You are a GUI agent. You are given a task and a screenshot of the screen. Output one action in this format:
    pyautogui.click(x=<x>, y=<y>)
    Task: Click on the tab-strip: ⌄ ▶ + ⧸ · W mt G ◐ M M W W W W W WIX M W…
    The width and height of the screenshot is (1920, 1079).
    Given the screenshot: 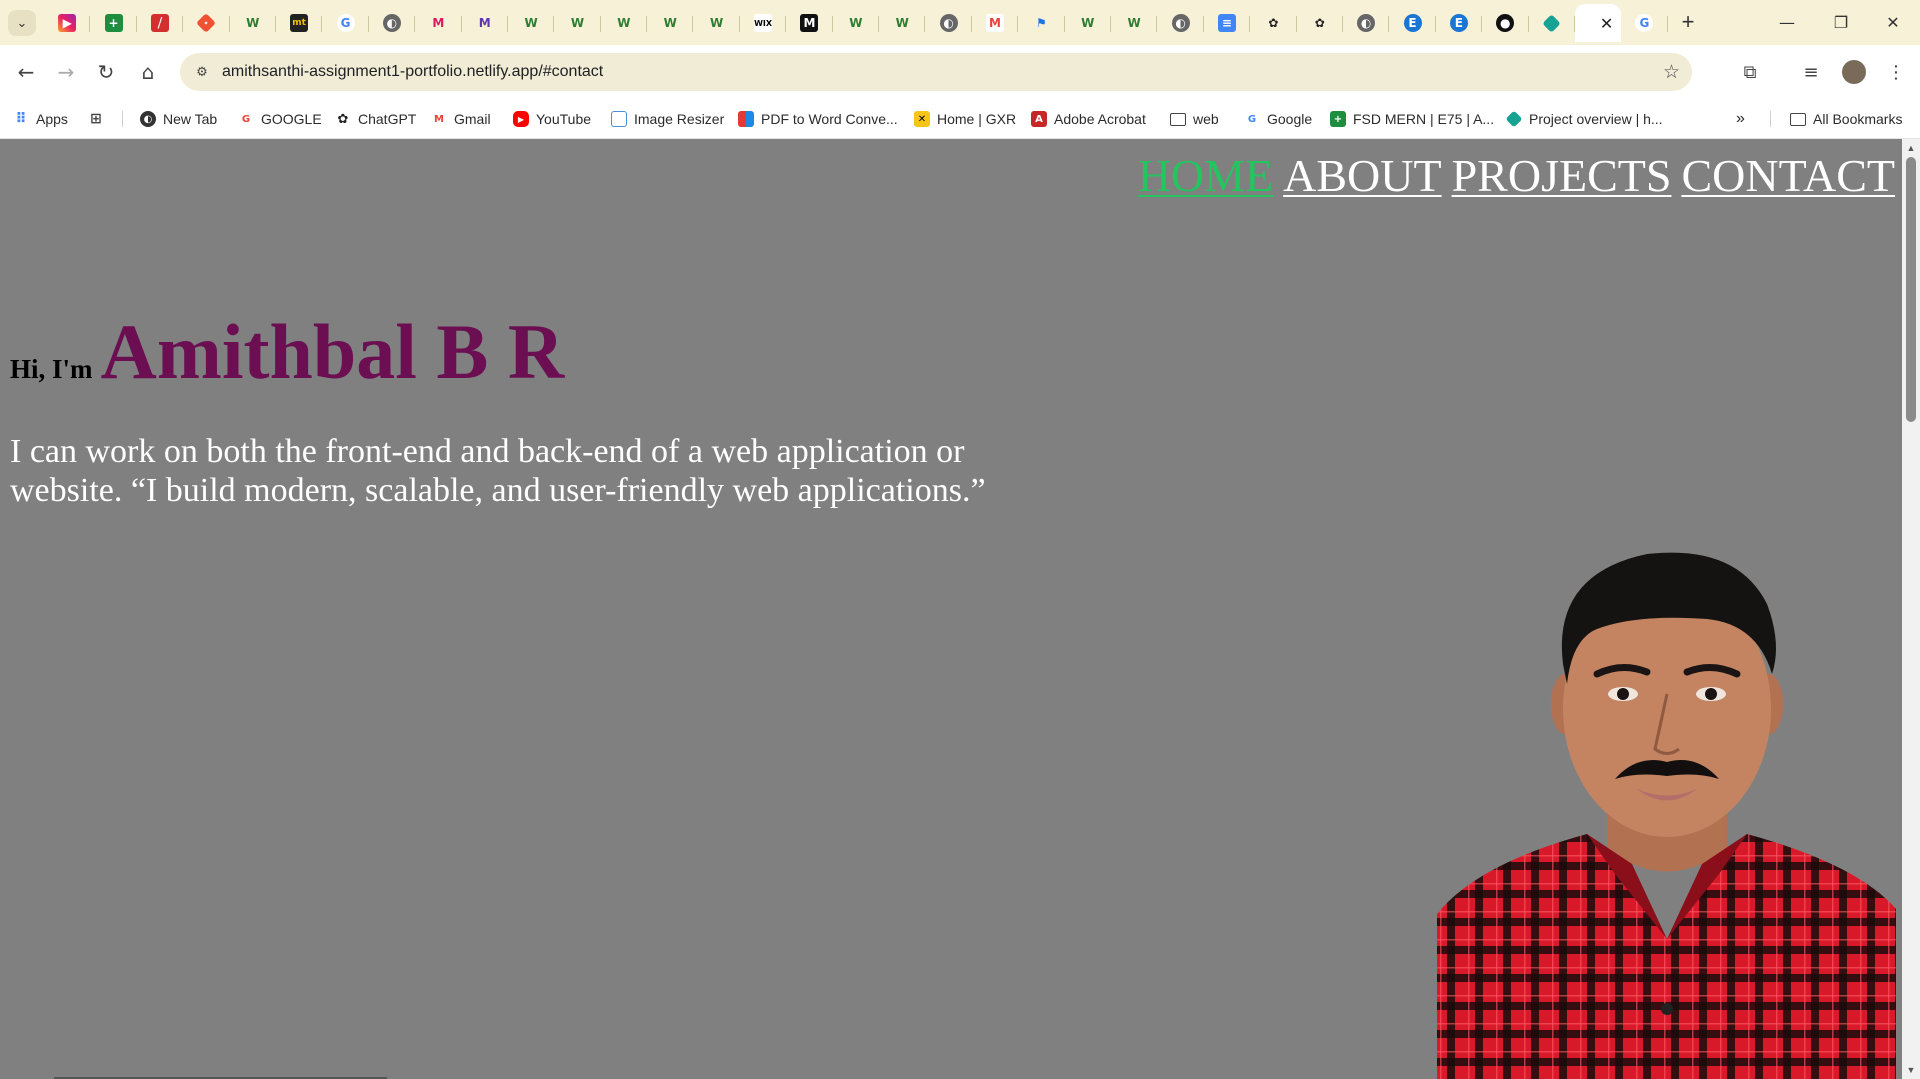 What is the action you would take?
    pyautogui.click(x=960, y=22)
    